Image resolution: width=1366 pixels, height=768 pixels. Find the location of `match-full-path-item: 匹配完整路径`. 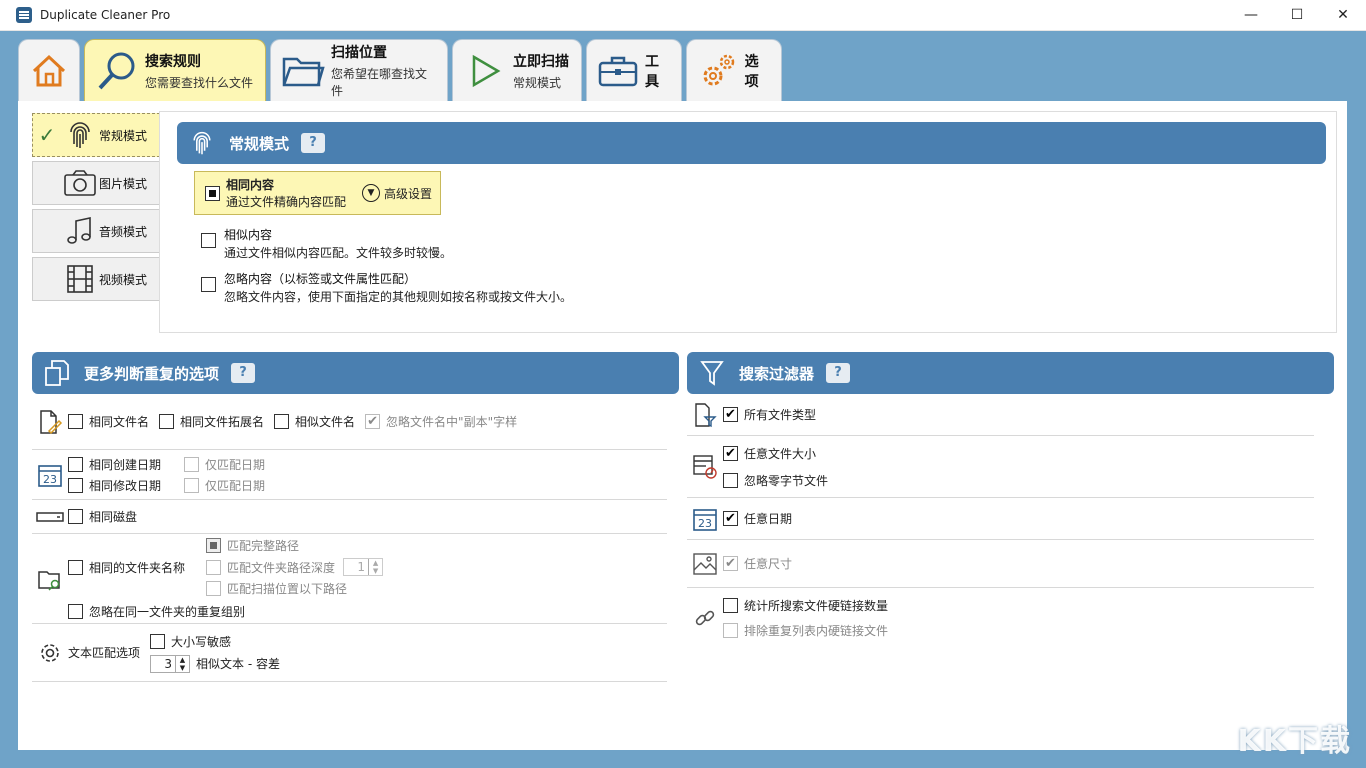

match-full-path-item: 匹配完整路径 is located at coordinates (297, 545).